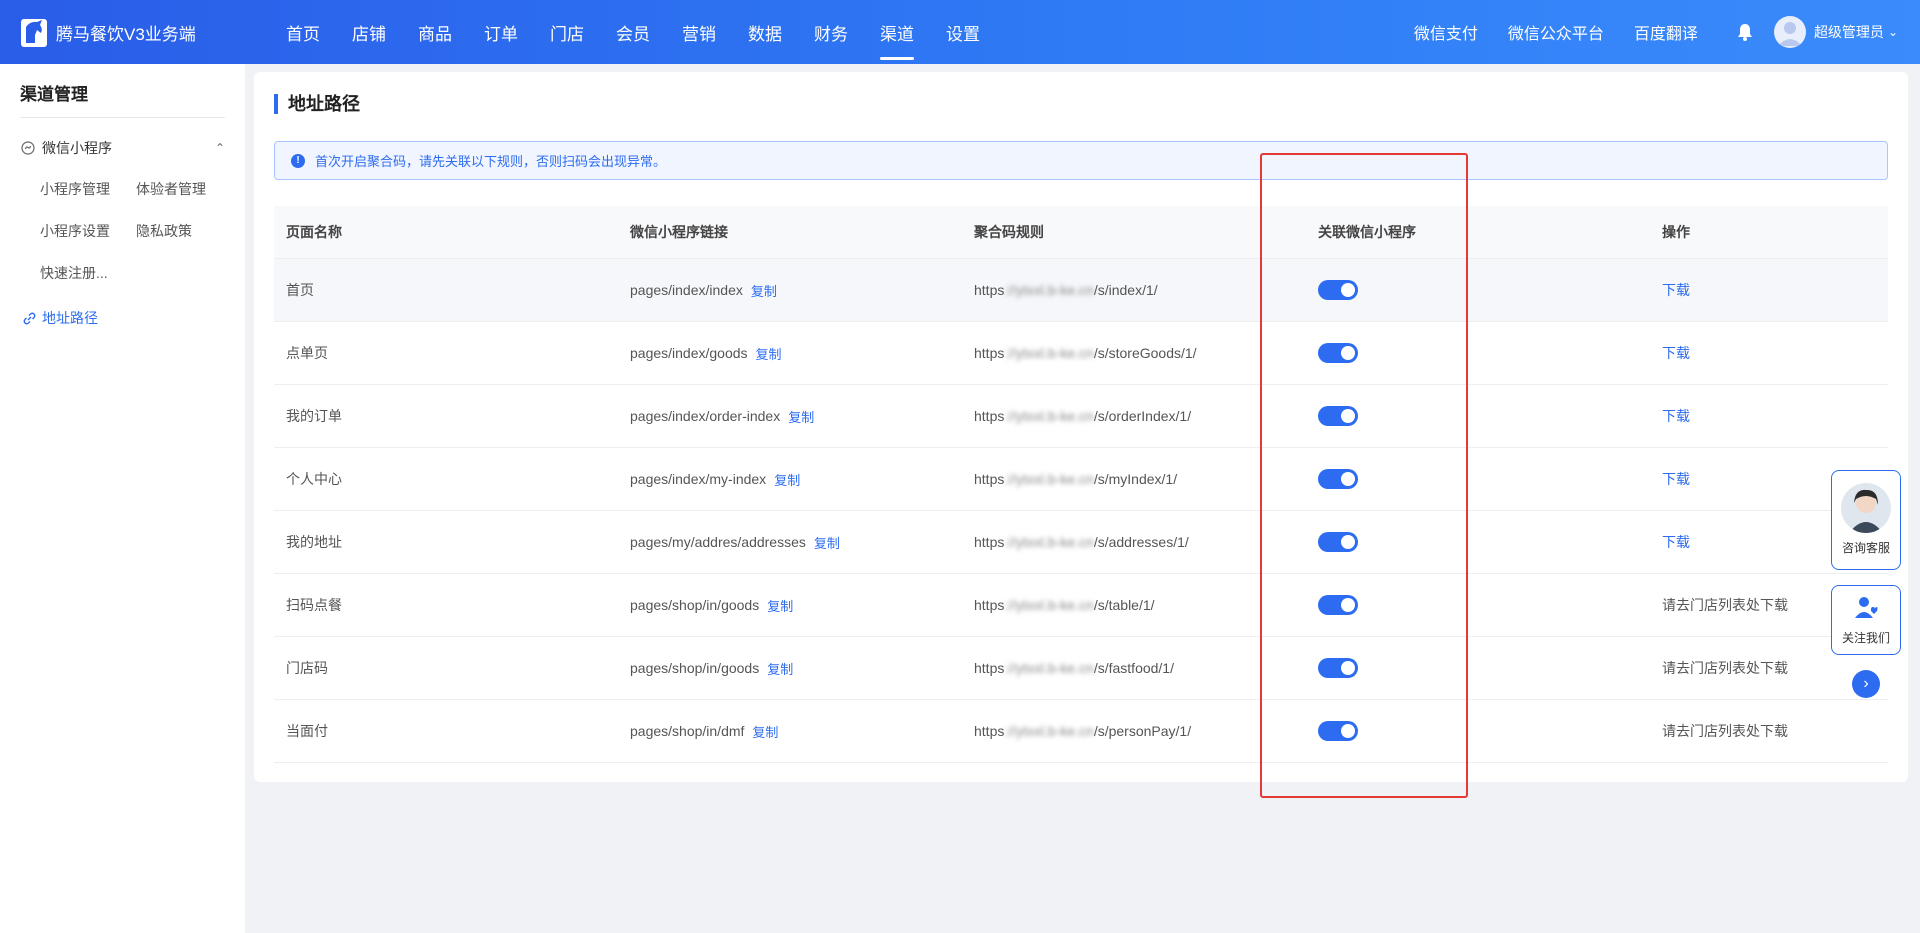  I want to click on bell-icon, so click(1745, 32).